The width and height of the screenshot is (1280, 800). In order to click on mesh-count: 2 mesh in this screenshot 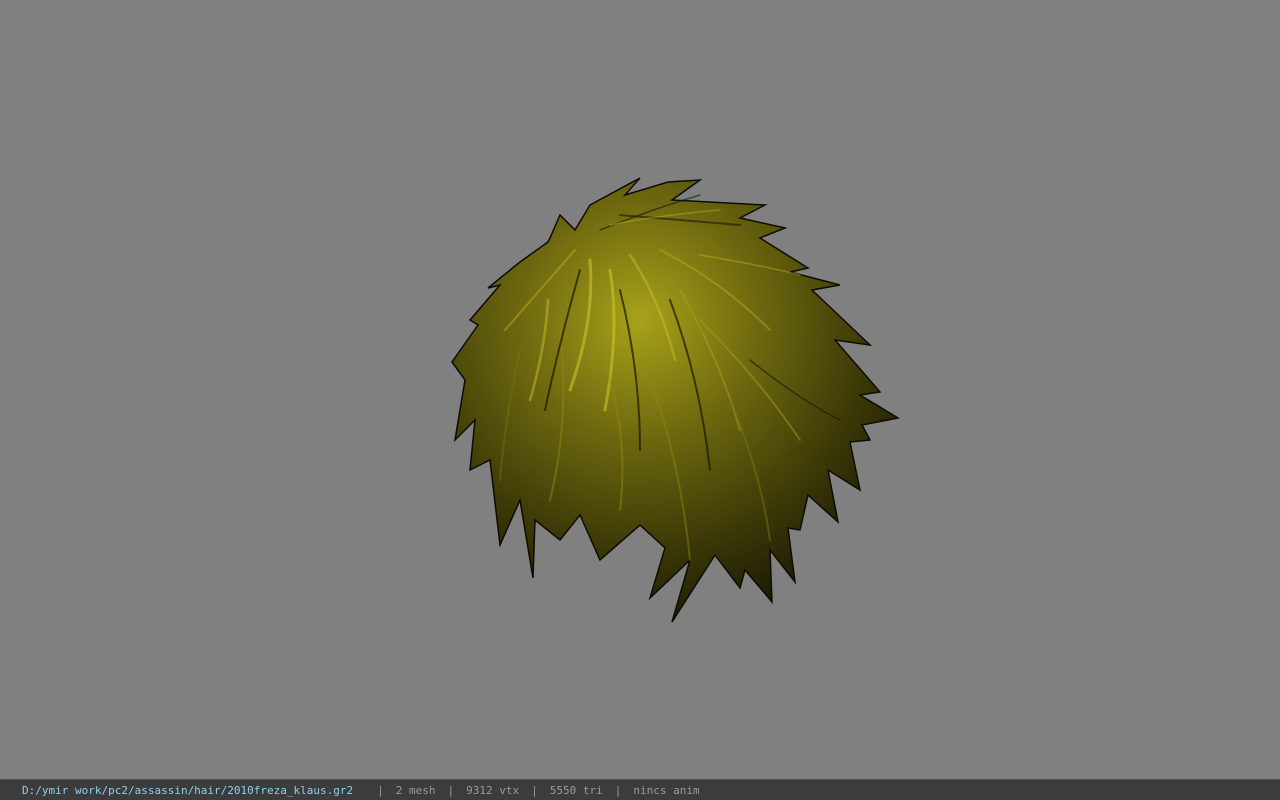, I will do `click(415, 790)`.